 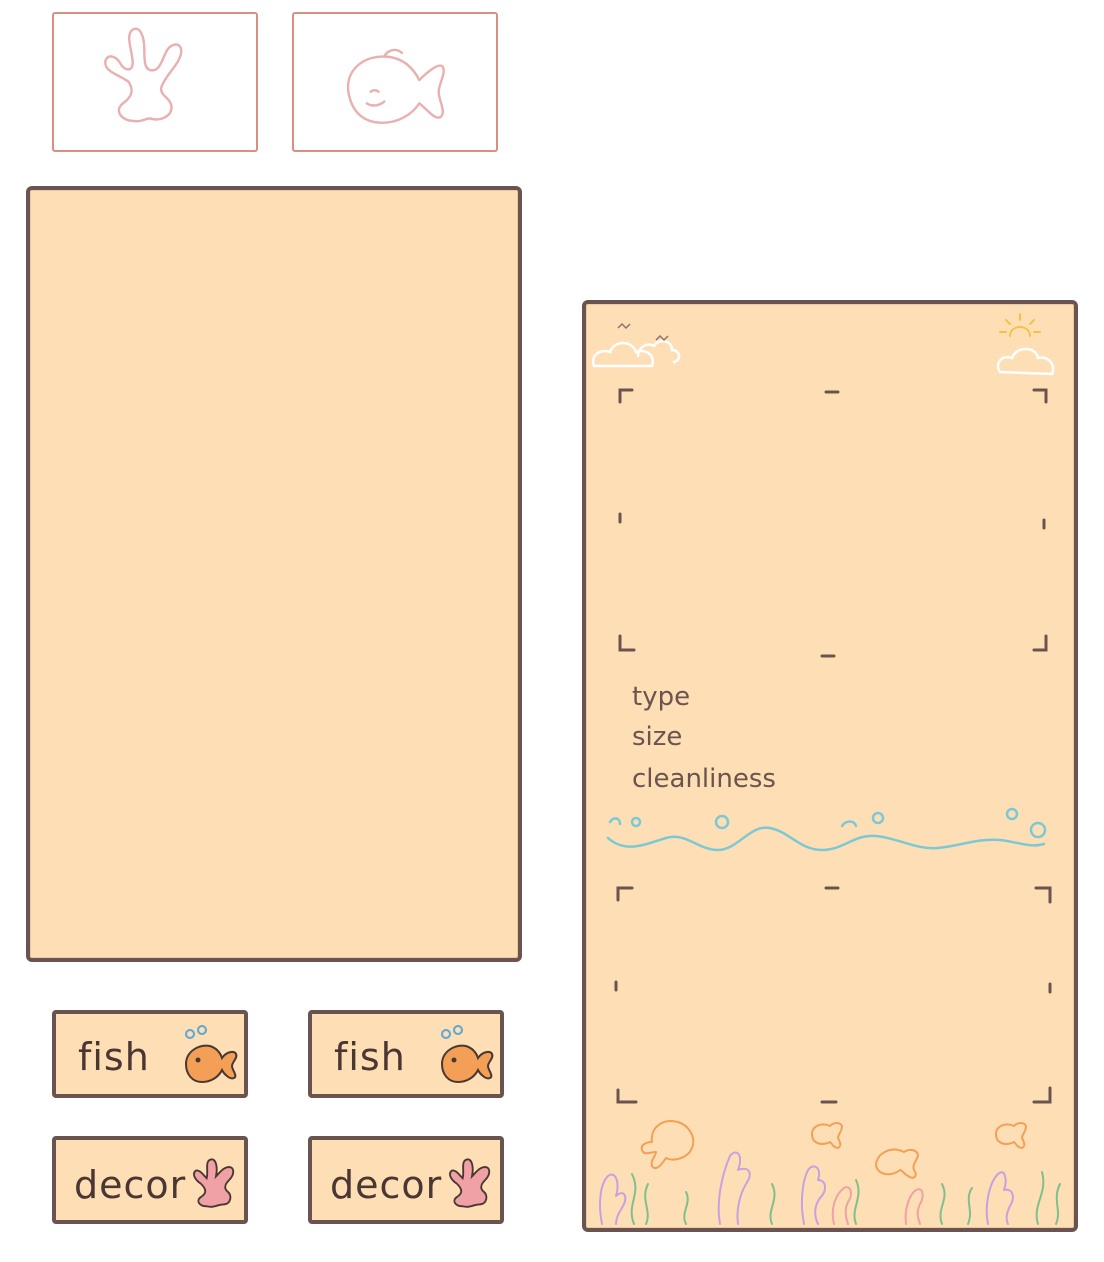 I want to click on stat-cleanliness-label: cleanliness, so click(x=704, y=779).